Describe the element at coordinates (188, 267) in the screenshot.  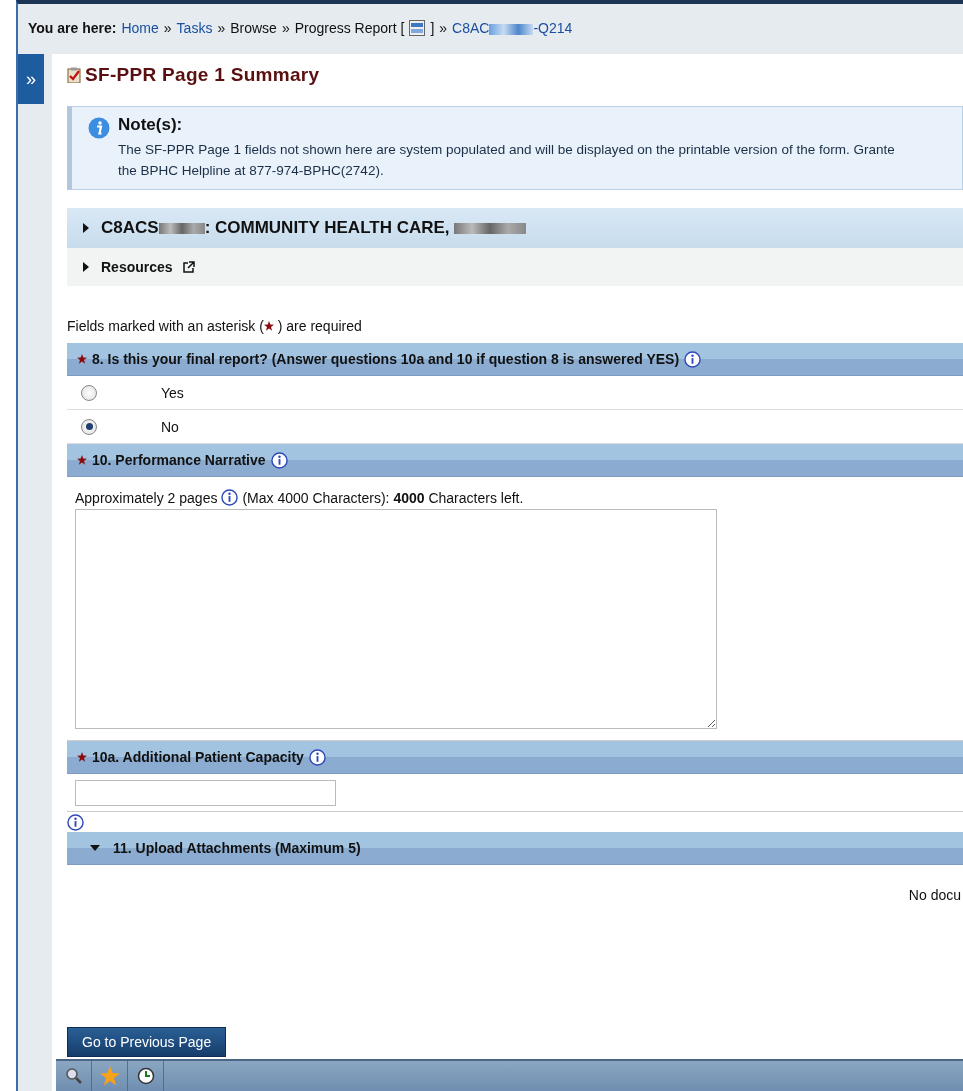
I see `external-link-icon` at that location.